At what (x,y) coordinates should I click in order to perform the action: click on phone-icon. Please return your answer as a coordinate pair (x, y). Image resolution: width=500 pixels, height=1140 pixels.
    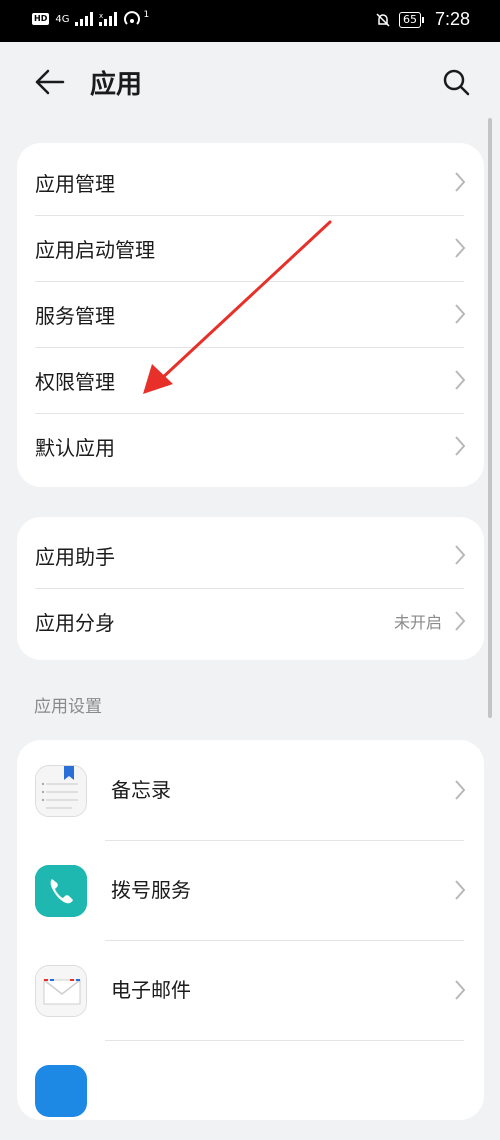
    Looking at the image, I should click on (61, 891).